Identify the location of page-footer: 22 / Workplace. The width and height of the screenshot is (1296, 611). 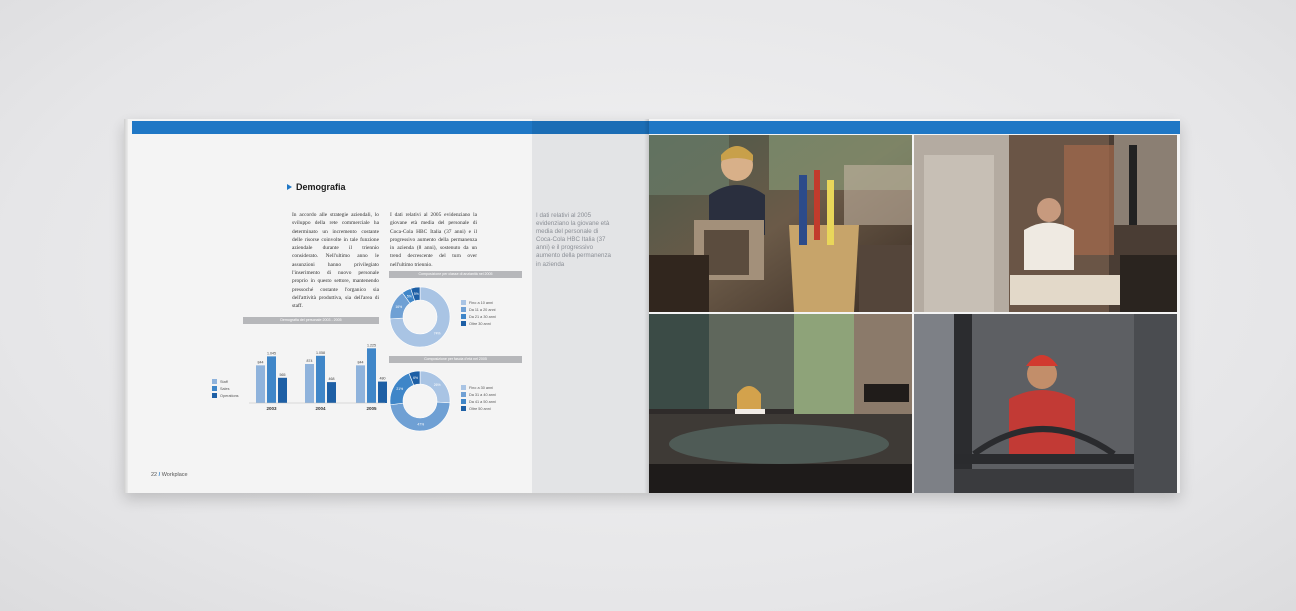
(169, 475).